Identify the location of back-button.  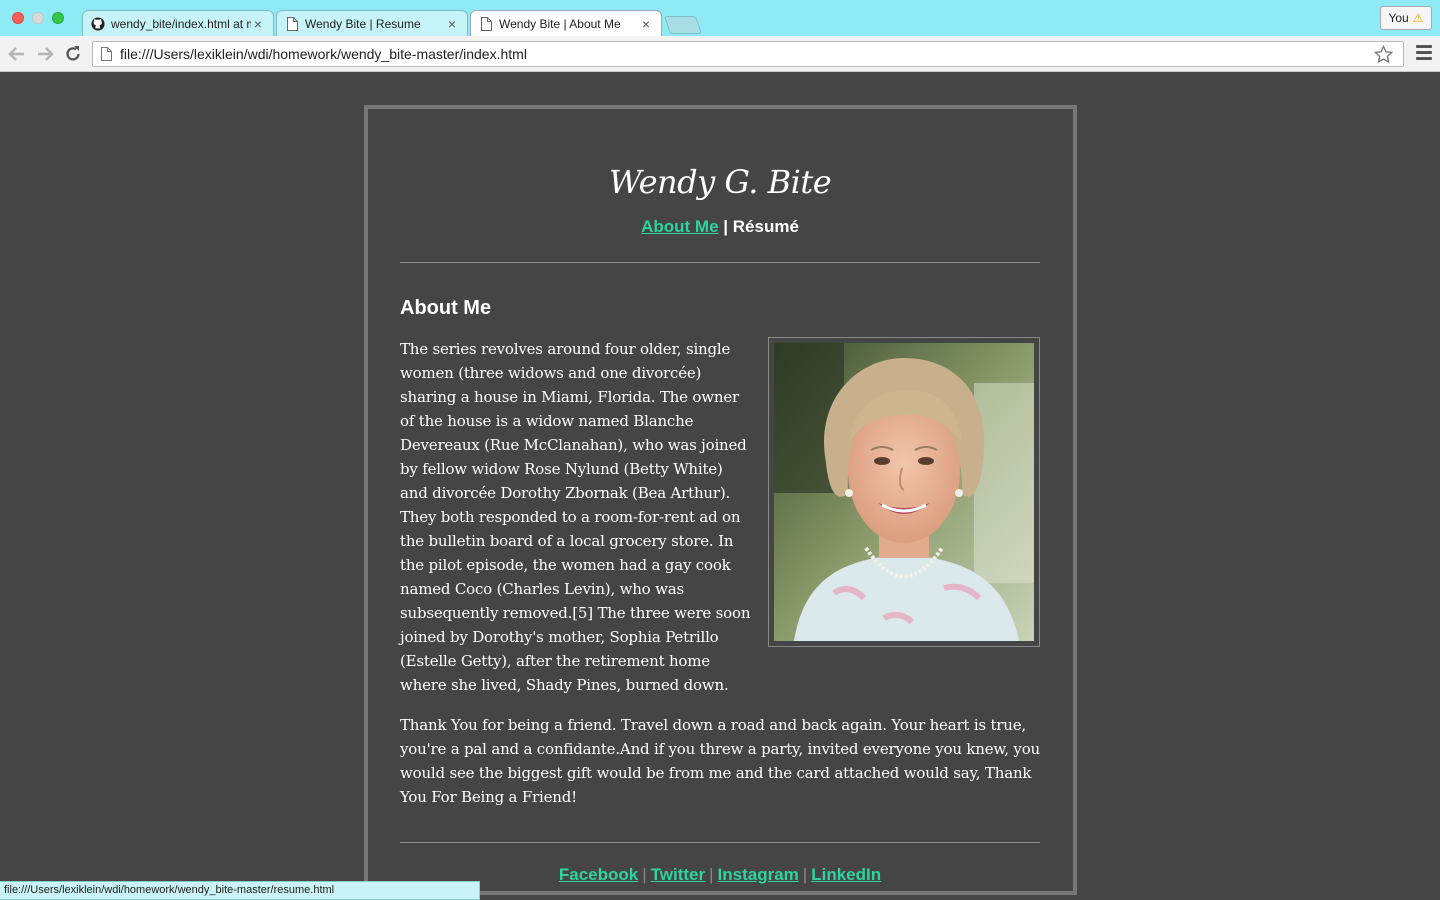
(17, 54).